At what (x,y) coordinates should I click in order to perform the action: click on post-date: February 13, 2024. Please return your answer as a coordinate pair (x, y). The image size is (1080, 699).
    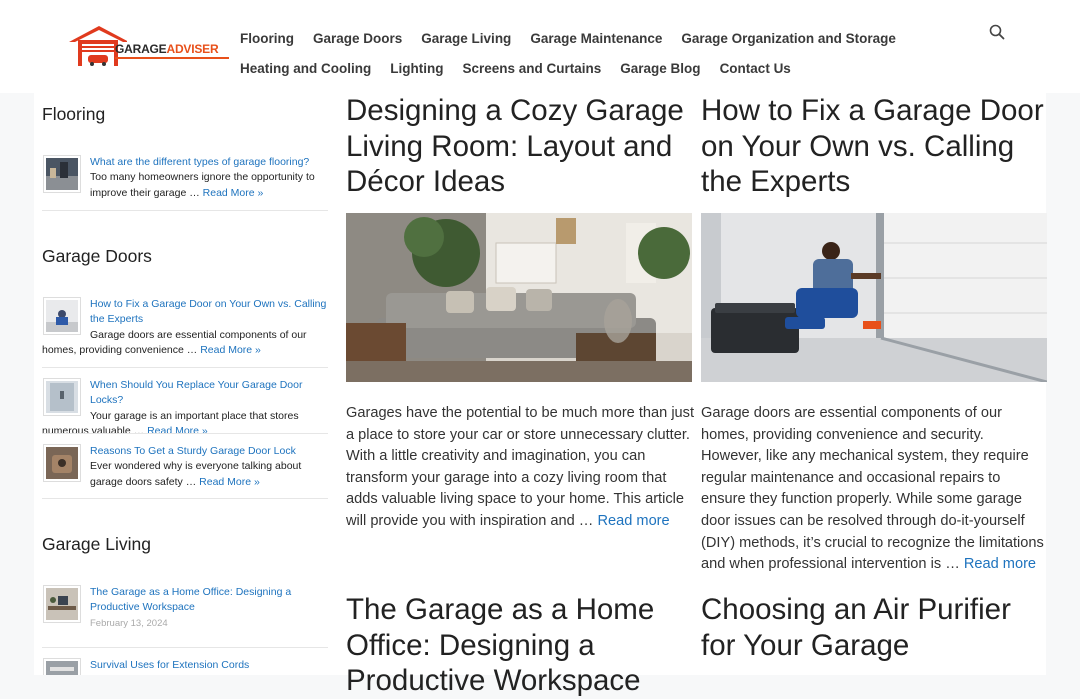
    Looking at the image, I should click on (129, 623).